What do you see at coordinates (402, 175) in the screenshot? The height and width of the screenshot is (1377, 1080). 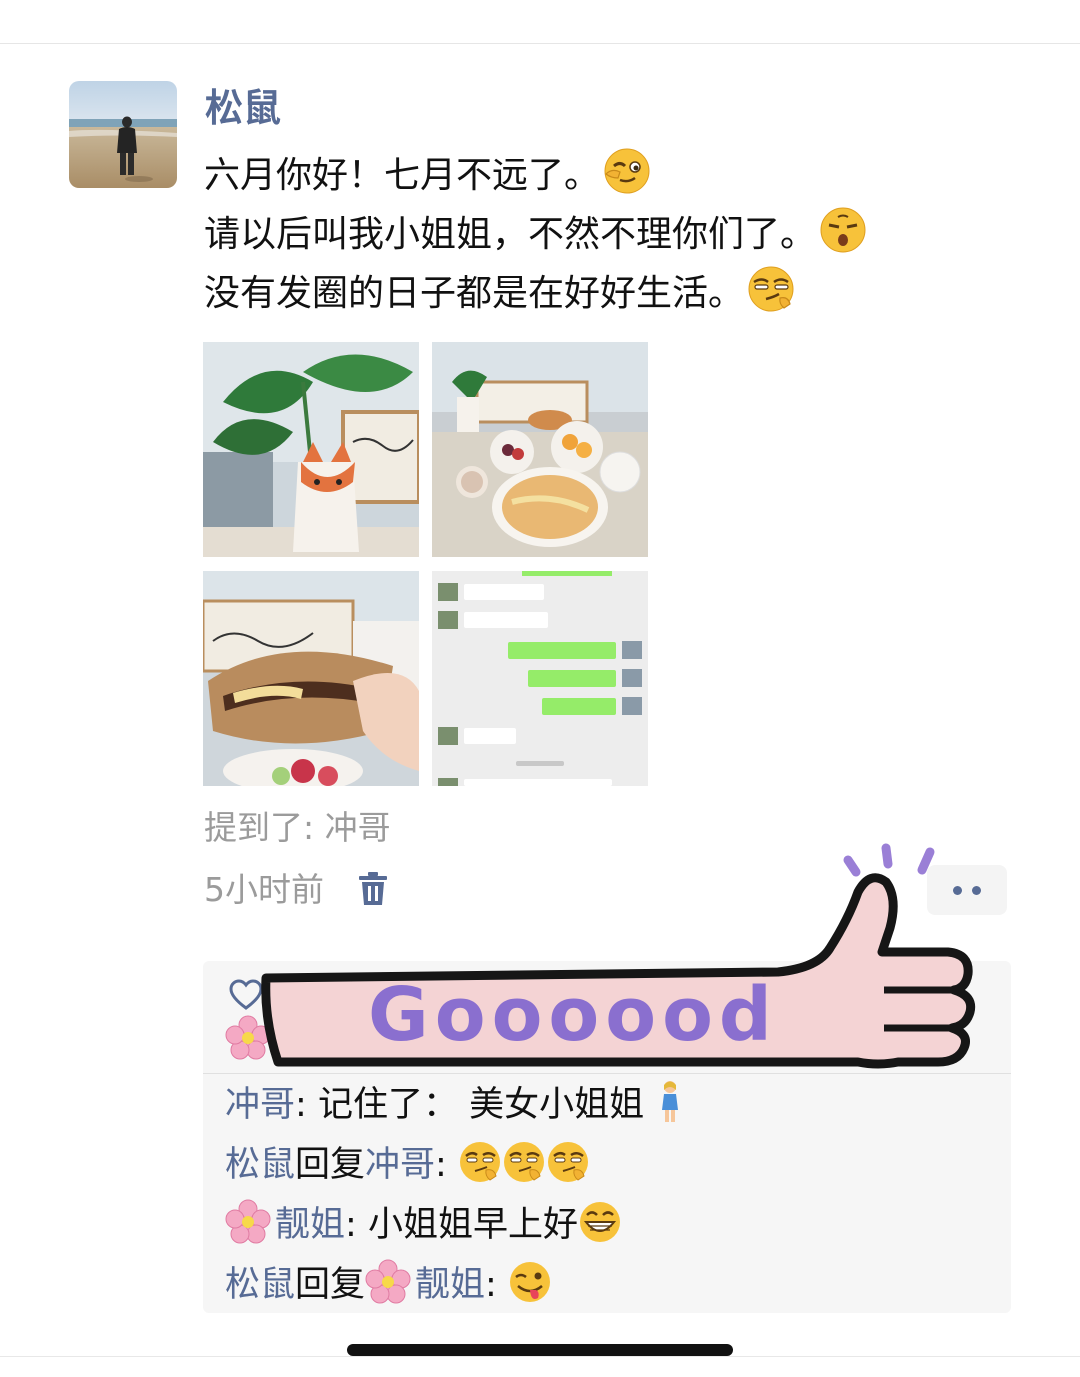 I see `post-line-1-text: 六月你好！七月不远了。` at bounding box center [402, 175].